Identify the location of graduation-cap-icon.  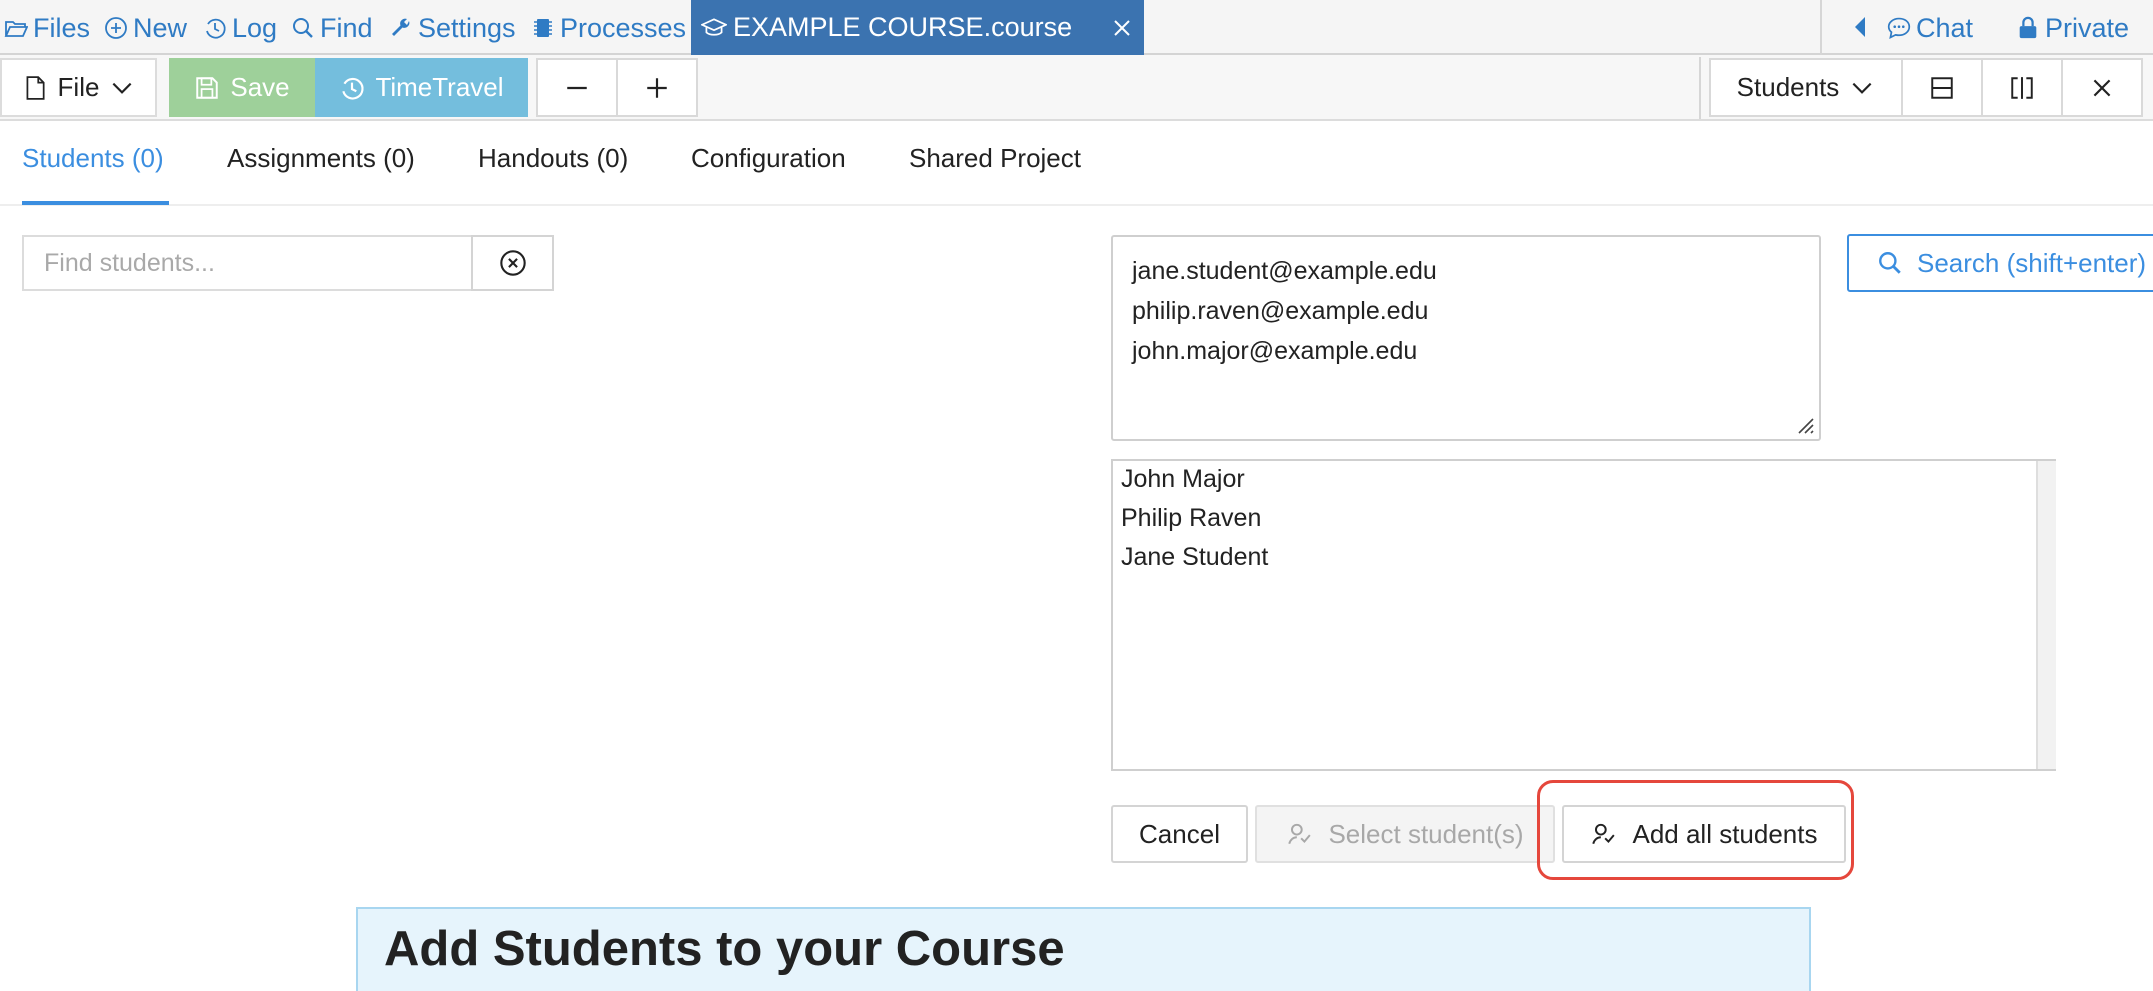
(714, 28).